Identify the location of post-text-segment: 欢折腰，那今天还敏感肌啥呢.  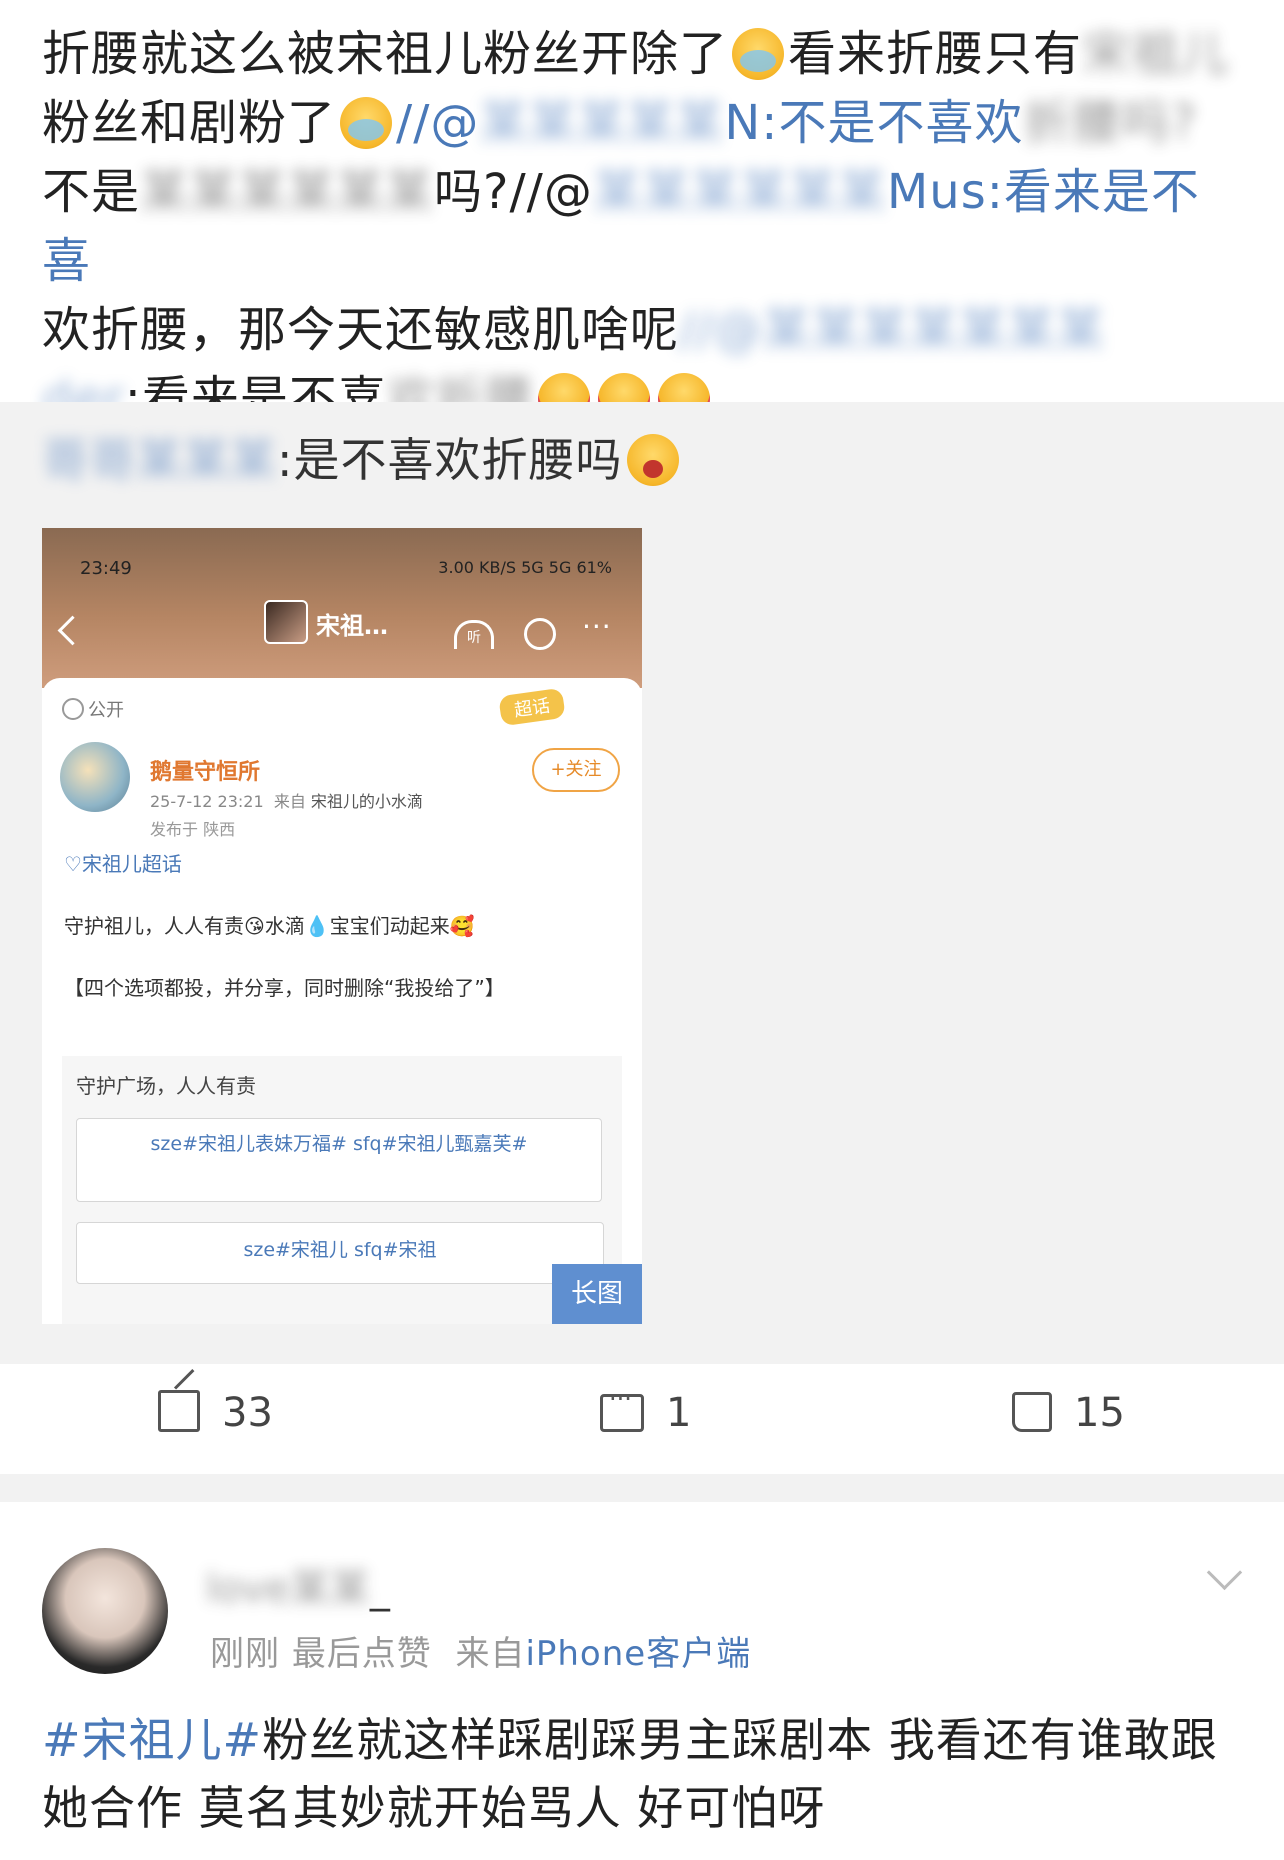
(361, 330).